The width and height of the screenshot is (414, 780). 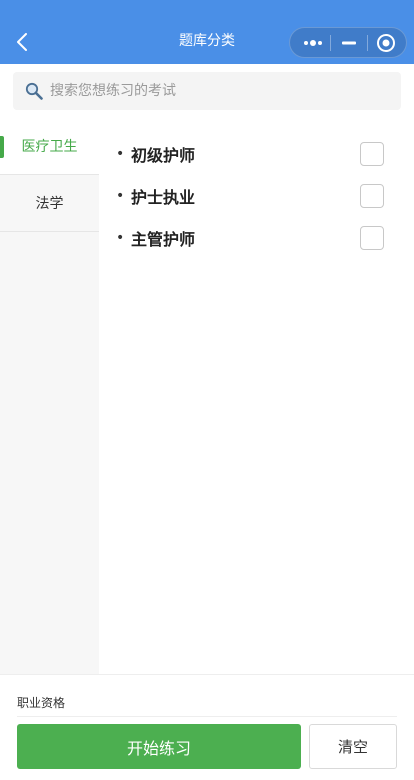 I want to click on more-dots-icon, so click(x=313, y=42).